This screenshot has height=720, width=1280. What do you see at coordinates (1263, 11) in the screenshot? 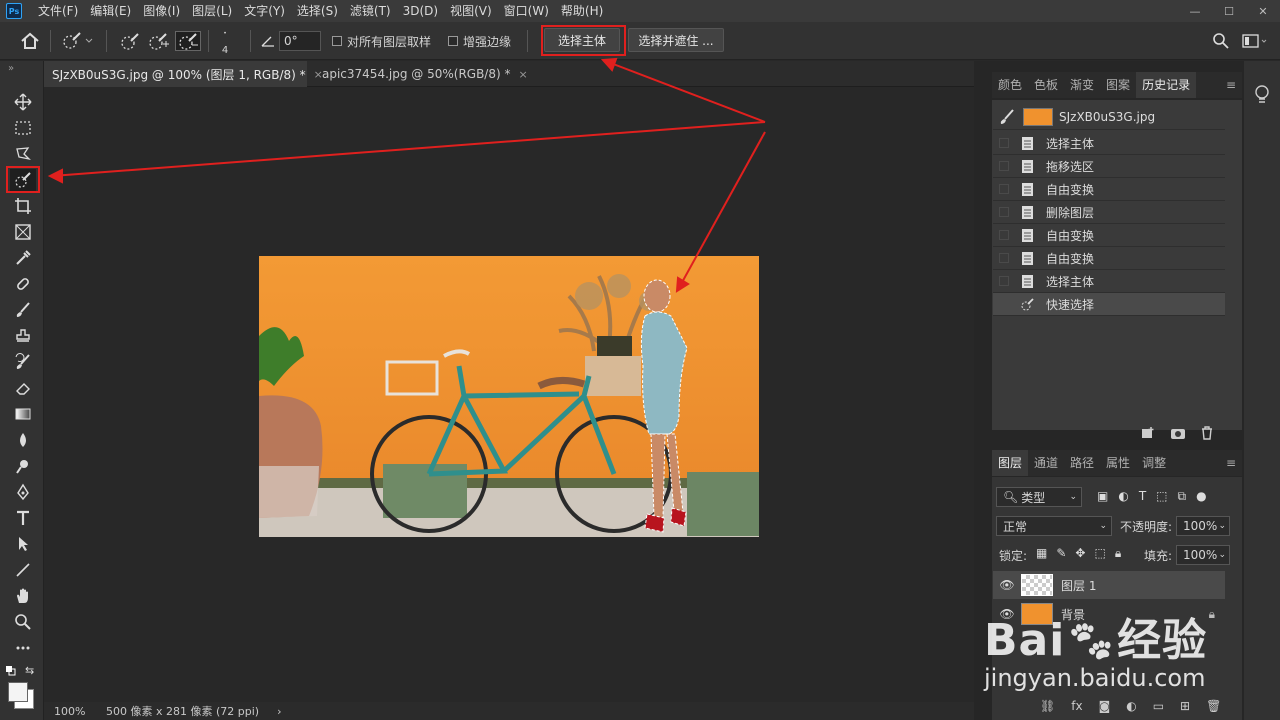
I see `close-button: ✕` at bounding box center [1263, 11].